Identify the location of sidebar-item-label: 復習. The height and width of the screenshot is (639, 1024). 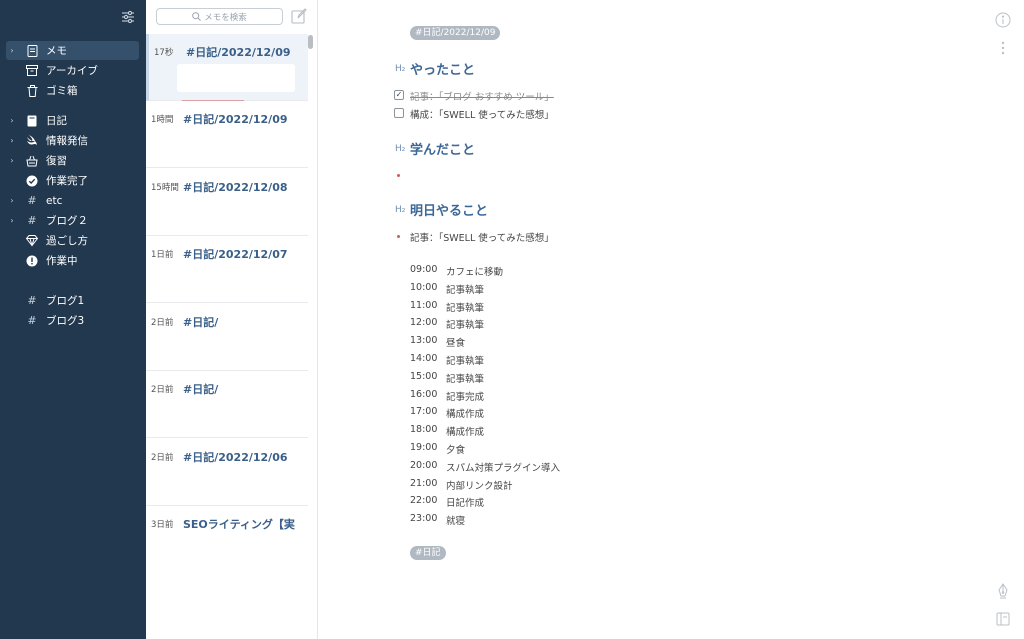
(56, 161).